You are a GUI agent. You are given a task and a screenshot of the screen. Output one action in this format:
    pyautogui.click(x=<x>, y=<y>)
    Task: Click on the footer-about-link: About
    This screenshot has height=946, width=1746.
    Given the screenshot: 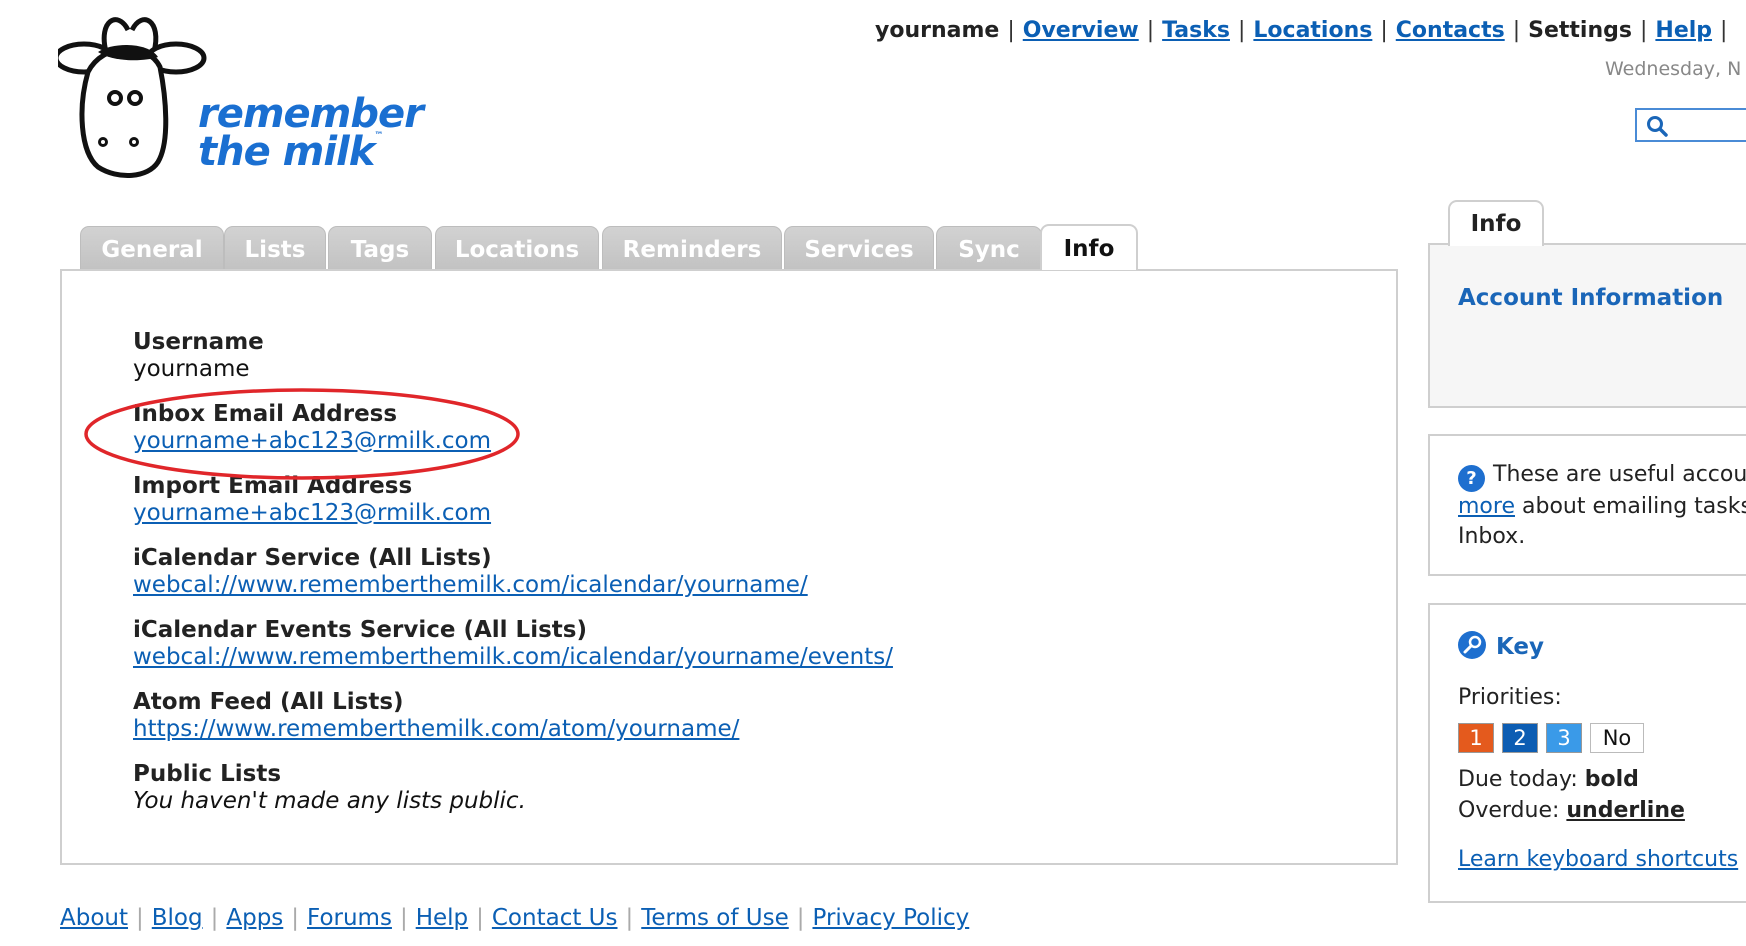 What is the action you would take?
    pyautogui.click(x=94, y=918)
    